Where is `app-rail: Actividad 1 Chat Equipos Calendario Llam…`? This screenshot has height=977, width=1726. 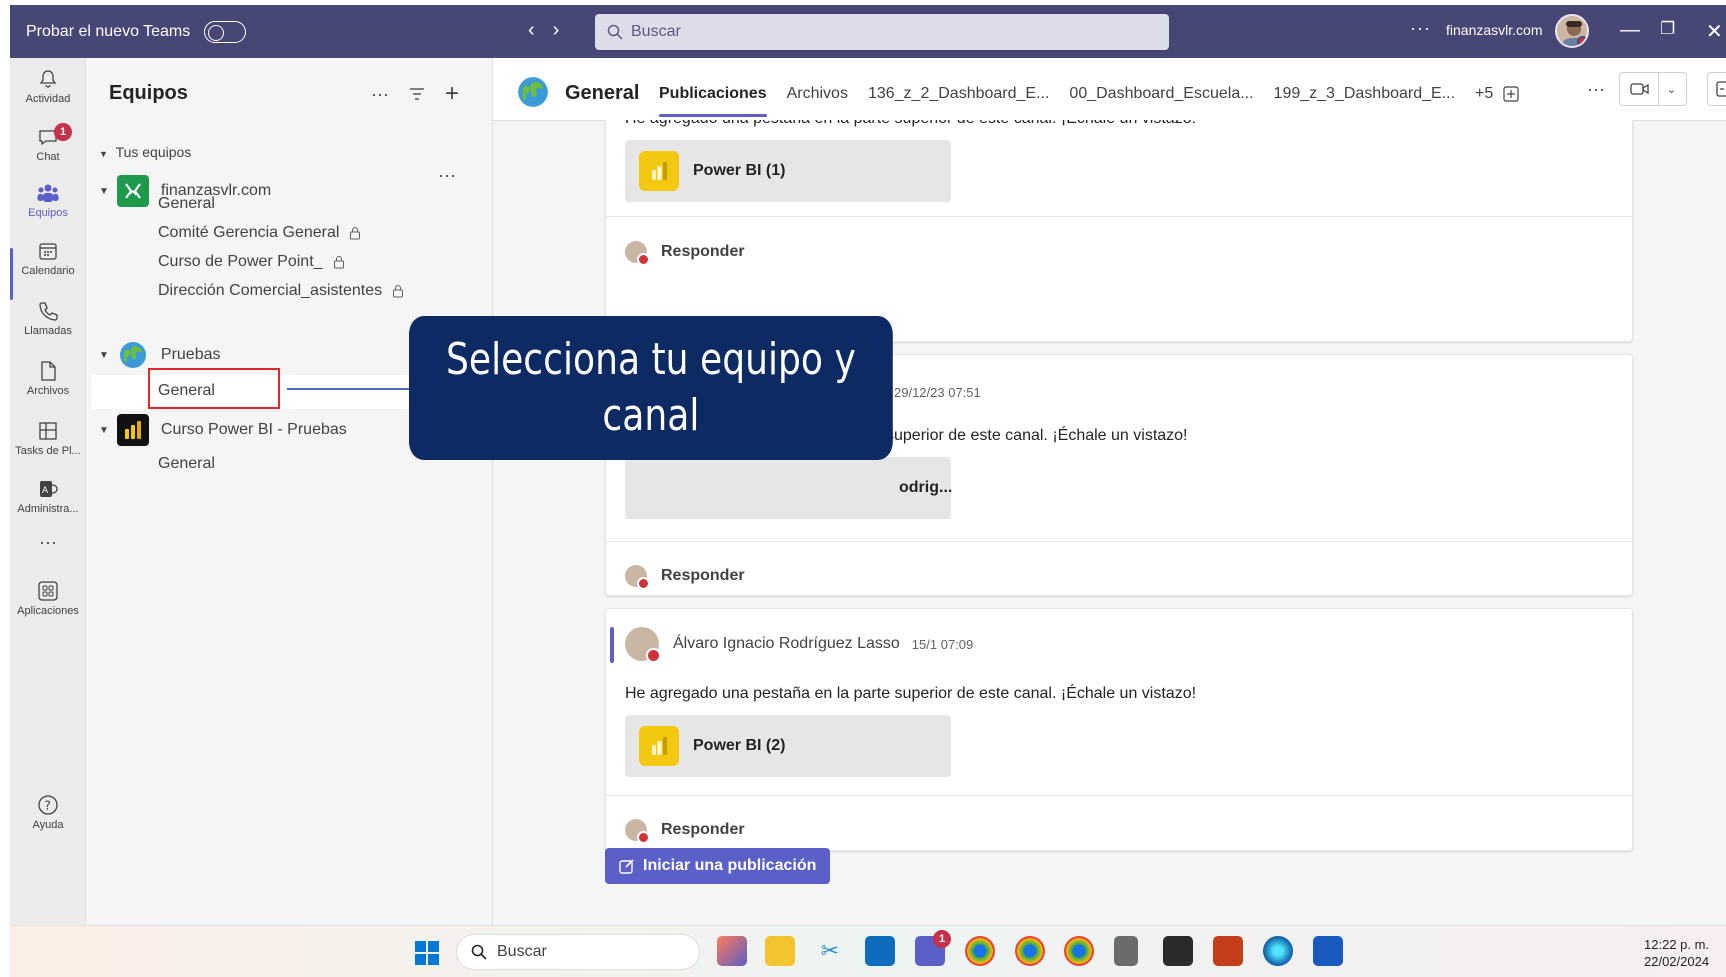 app-rail: Actividad 1 Chat Equipos Calendario Llam… is located at coordinates (48, 491).